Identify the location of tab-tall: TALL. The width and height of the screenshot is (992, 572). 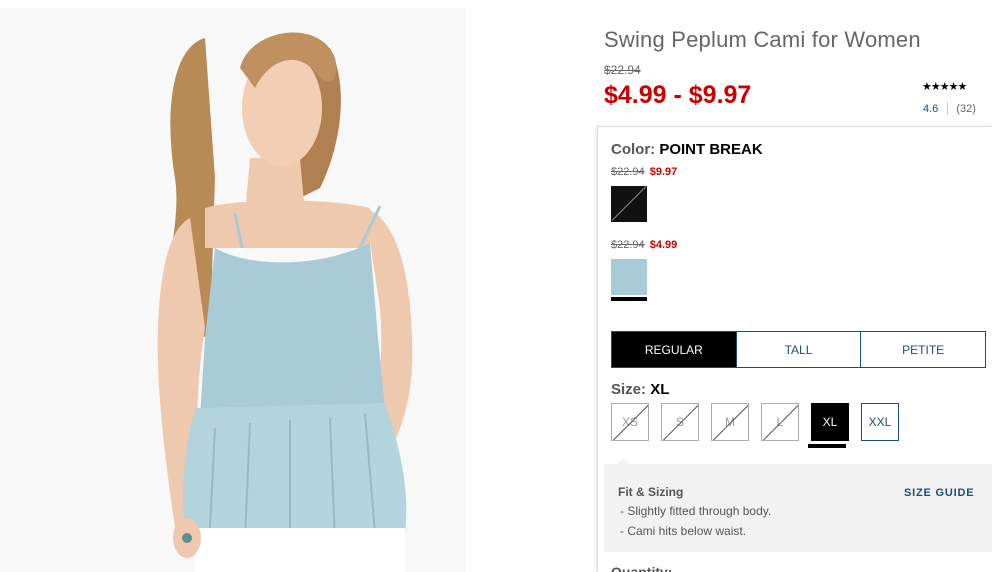
(798, 349).